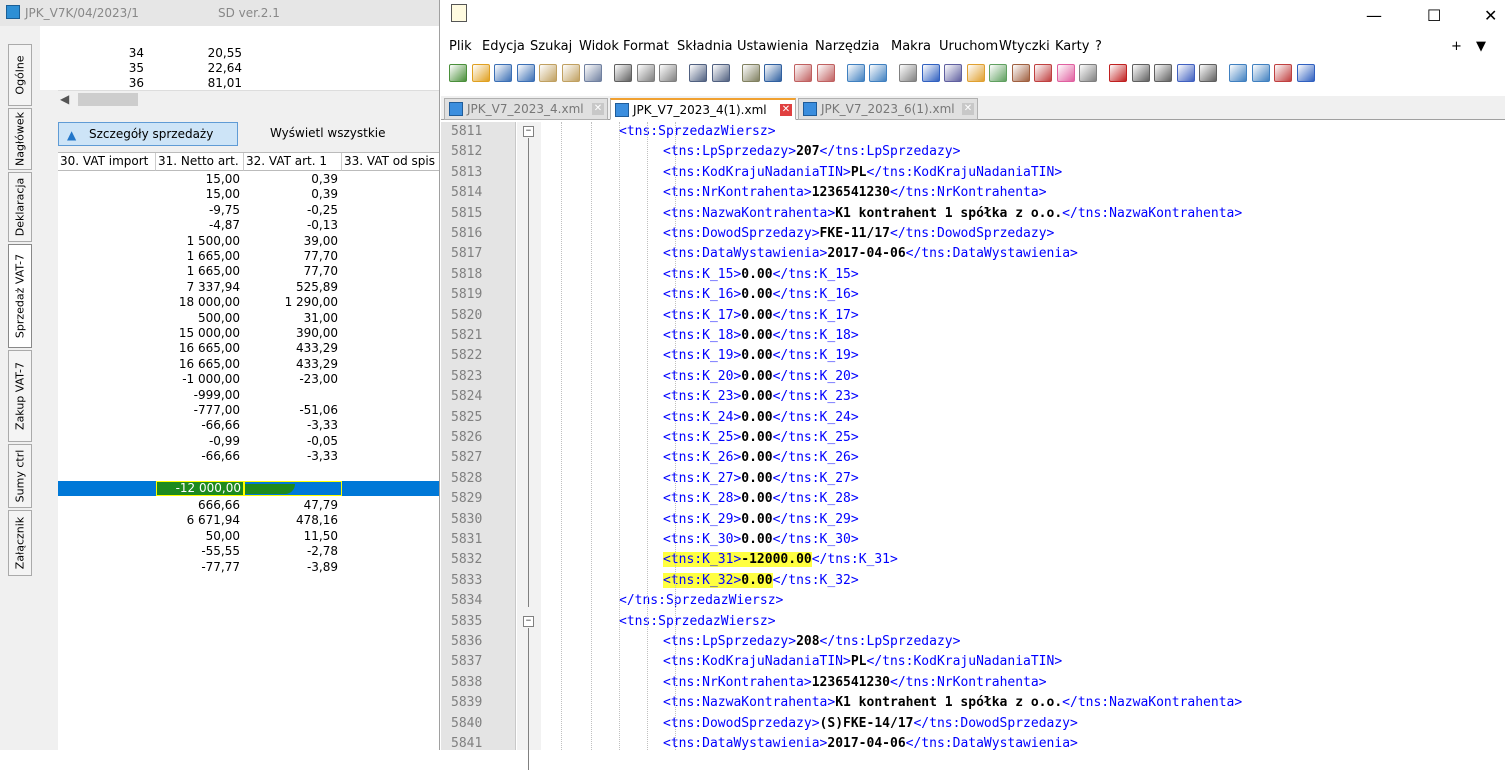 This screenshot has width=1505, height=770. Describe the element at coordinates (761, 479) in the screenshot. I see `code-line: <tns:K_27>0.00</tns:K_27>` at that location.